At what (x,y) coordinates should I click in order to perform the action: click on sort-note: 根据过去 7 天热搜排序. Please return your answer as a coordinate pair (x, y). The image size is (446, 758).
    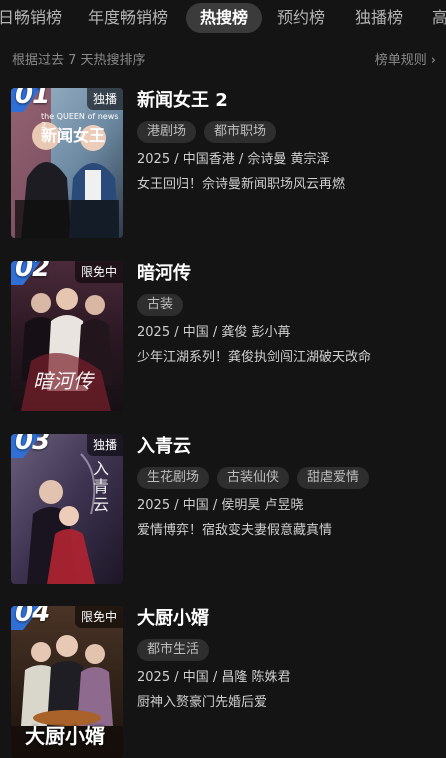
    Looking at the image, I should click on (79, 60).